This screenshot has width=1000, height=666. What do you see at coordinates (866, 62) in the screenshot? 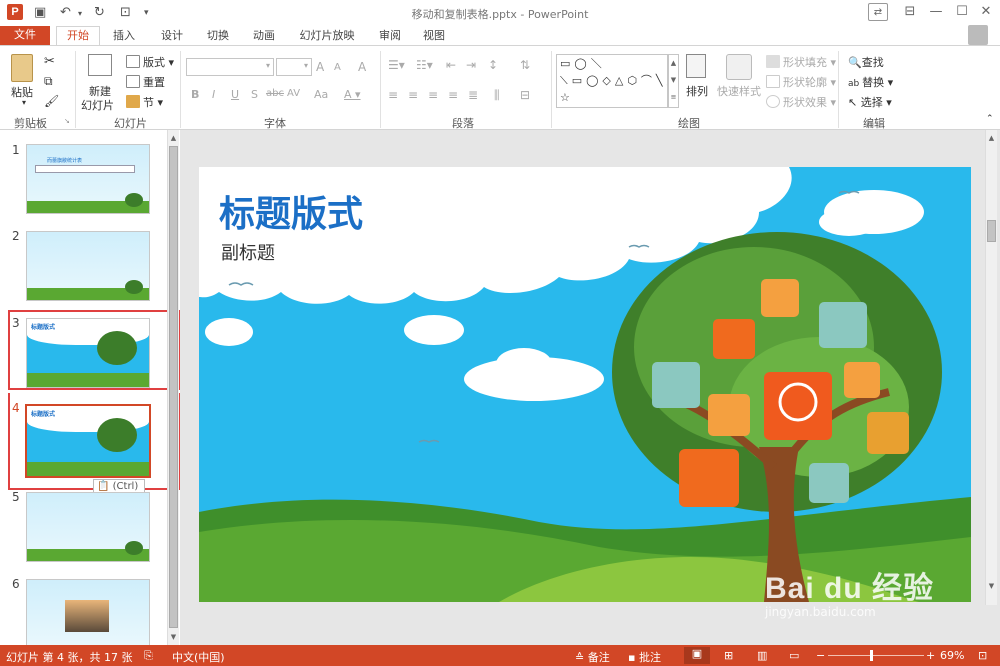
I see `find-button: 🔍查找` at bounding box center [866, 62].